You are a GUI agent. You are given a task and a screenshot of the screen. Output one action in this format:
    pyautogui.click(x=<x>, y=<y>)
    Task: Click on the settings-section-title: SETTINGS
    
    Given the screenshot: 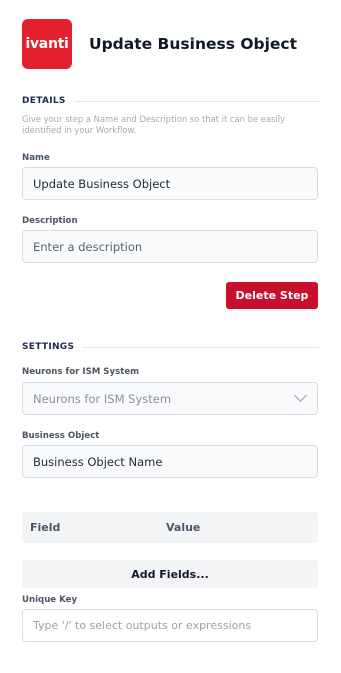 What is the action you would take?
    pyautogui.click(x=170, y=347)
    